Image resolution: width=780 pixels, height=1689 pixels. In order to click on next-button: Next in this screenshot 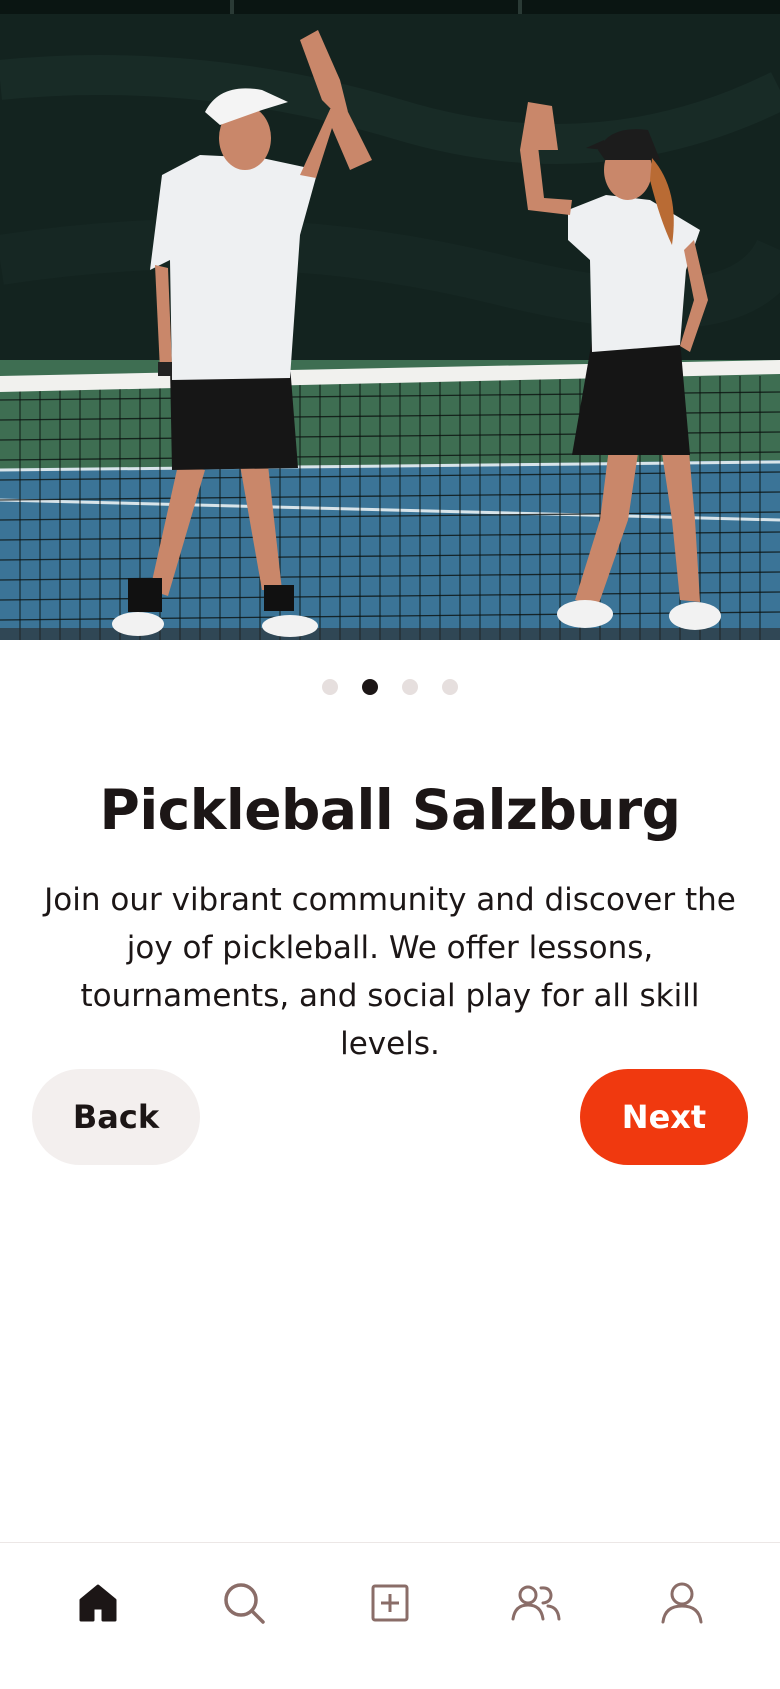, I will do `click(664, 1117)`.